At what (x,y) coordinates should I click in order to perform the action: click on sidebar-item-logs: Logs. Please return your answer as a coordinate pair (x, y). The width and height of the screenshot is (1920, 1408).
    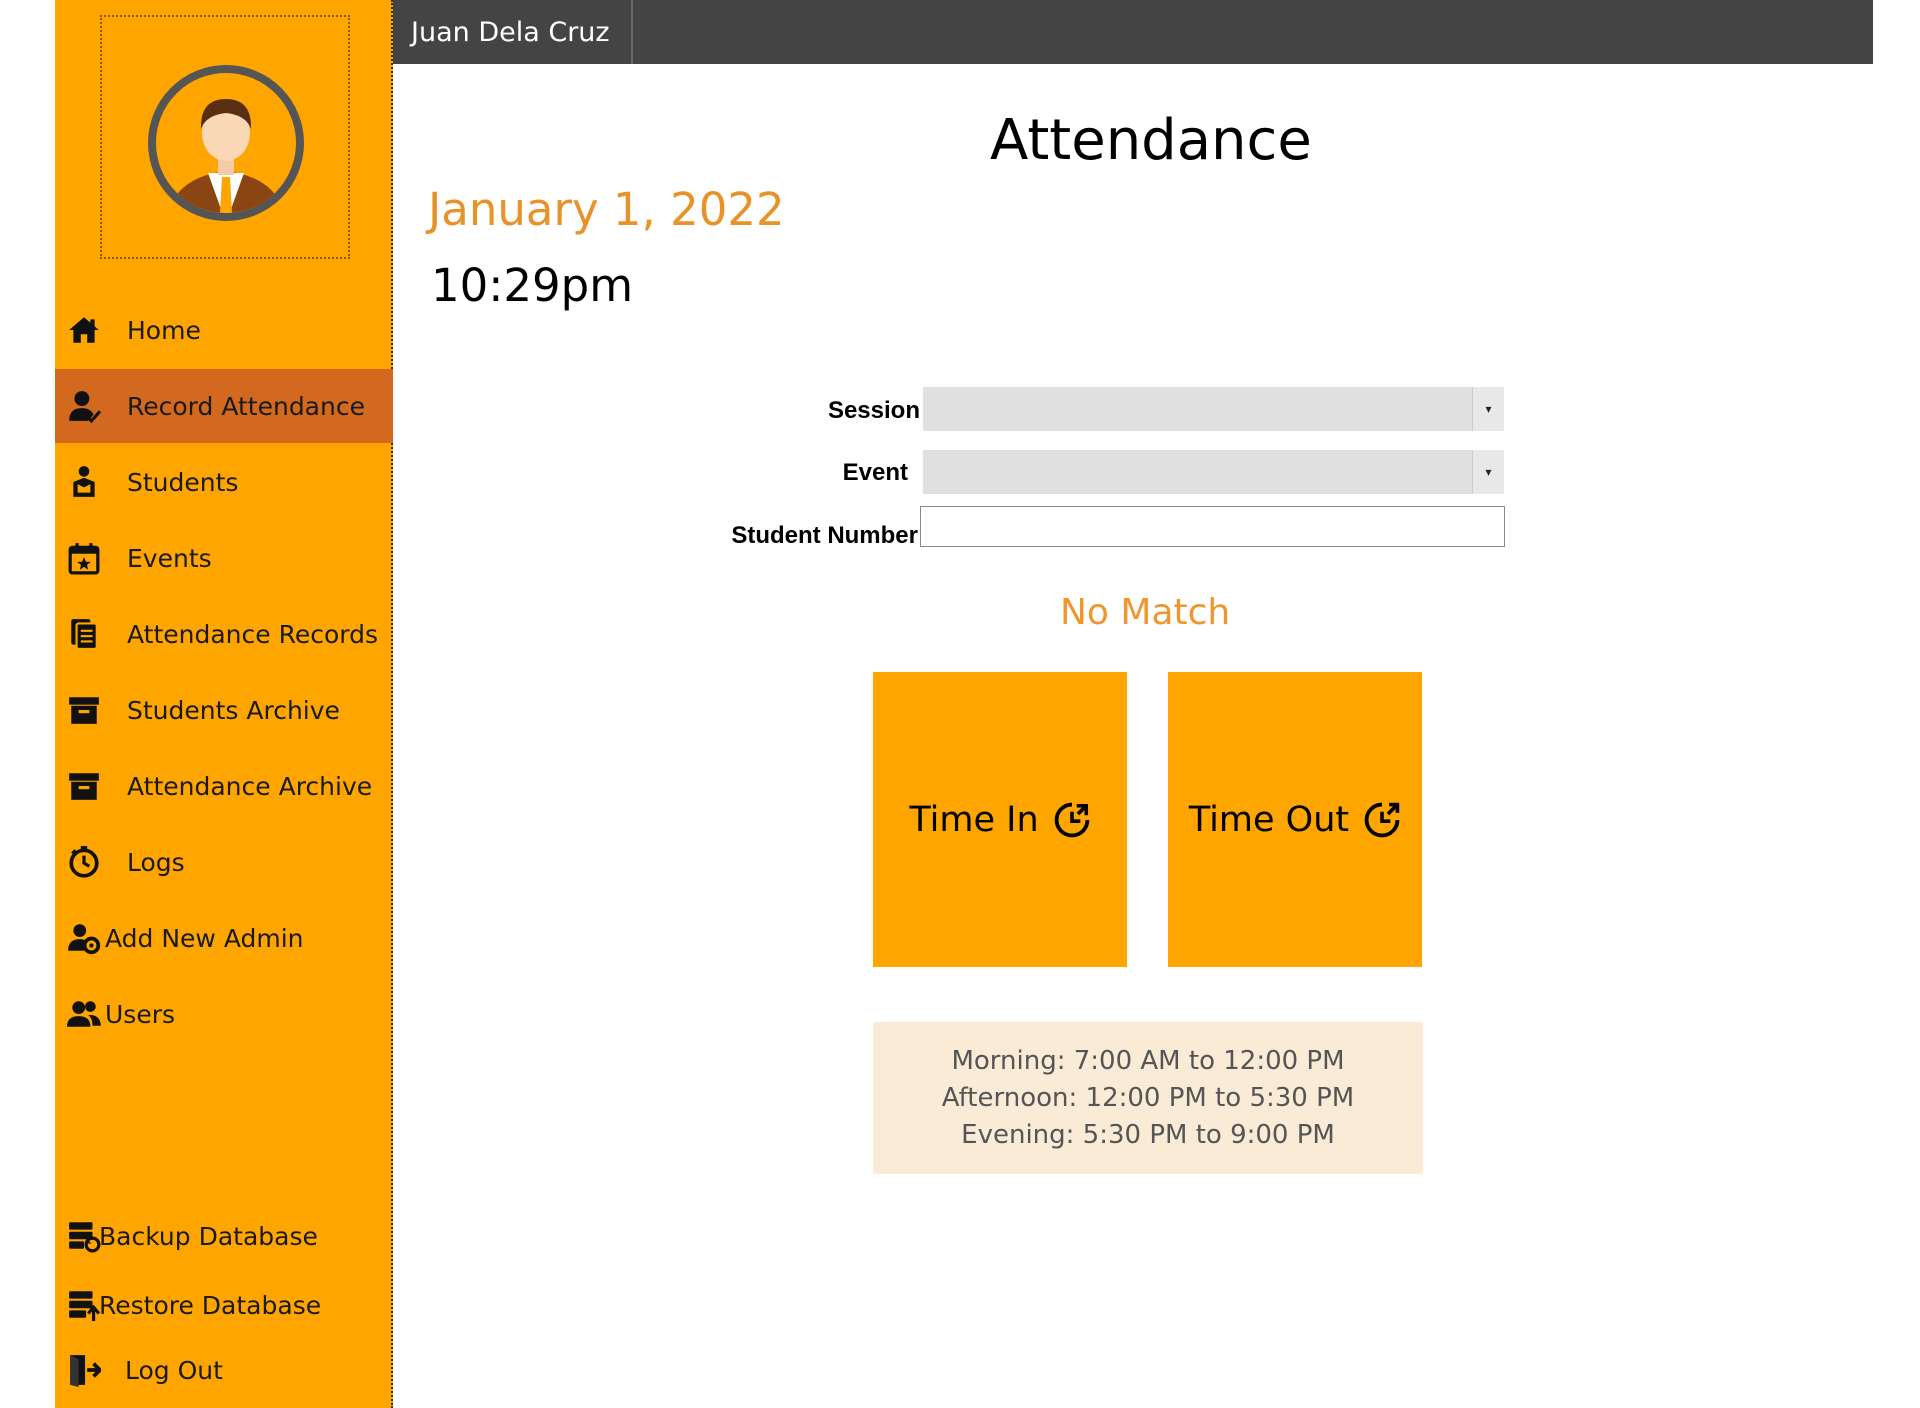
    Looking at the image, I should click on (224, 862).